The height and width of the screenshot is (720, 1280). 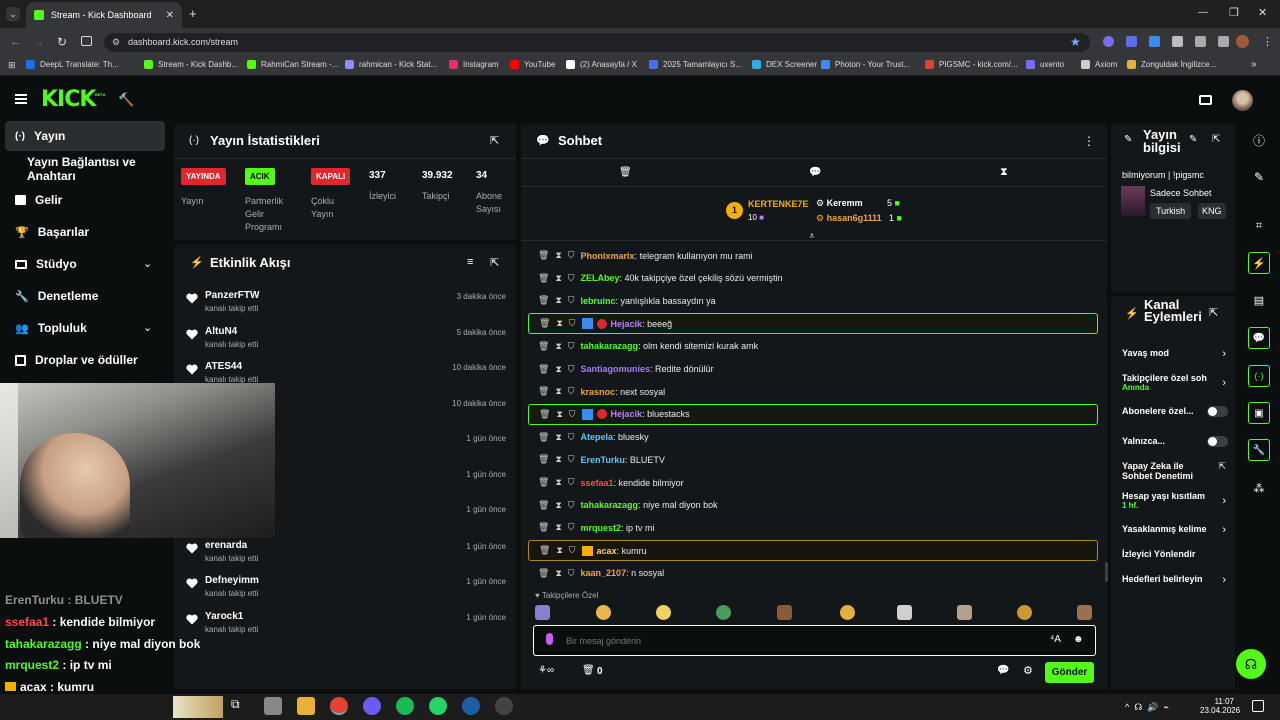 What do you see at coordinates (1259, 140) in the screenshot?
I see `info-icon: ⓘ` at bounding box center [1259, 140].